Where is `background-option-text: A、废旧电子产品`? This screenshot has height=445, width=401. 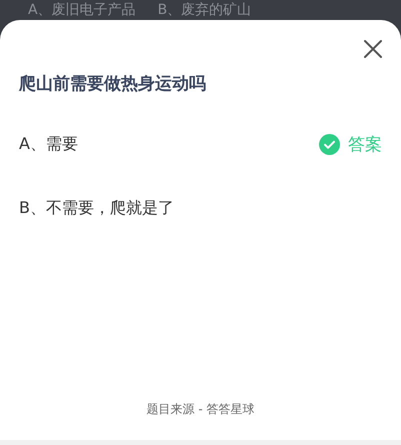
background-option-text: A、废旧电子产品 is located at coordinates (82, 10).